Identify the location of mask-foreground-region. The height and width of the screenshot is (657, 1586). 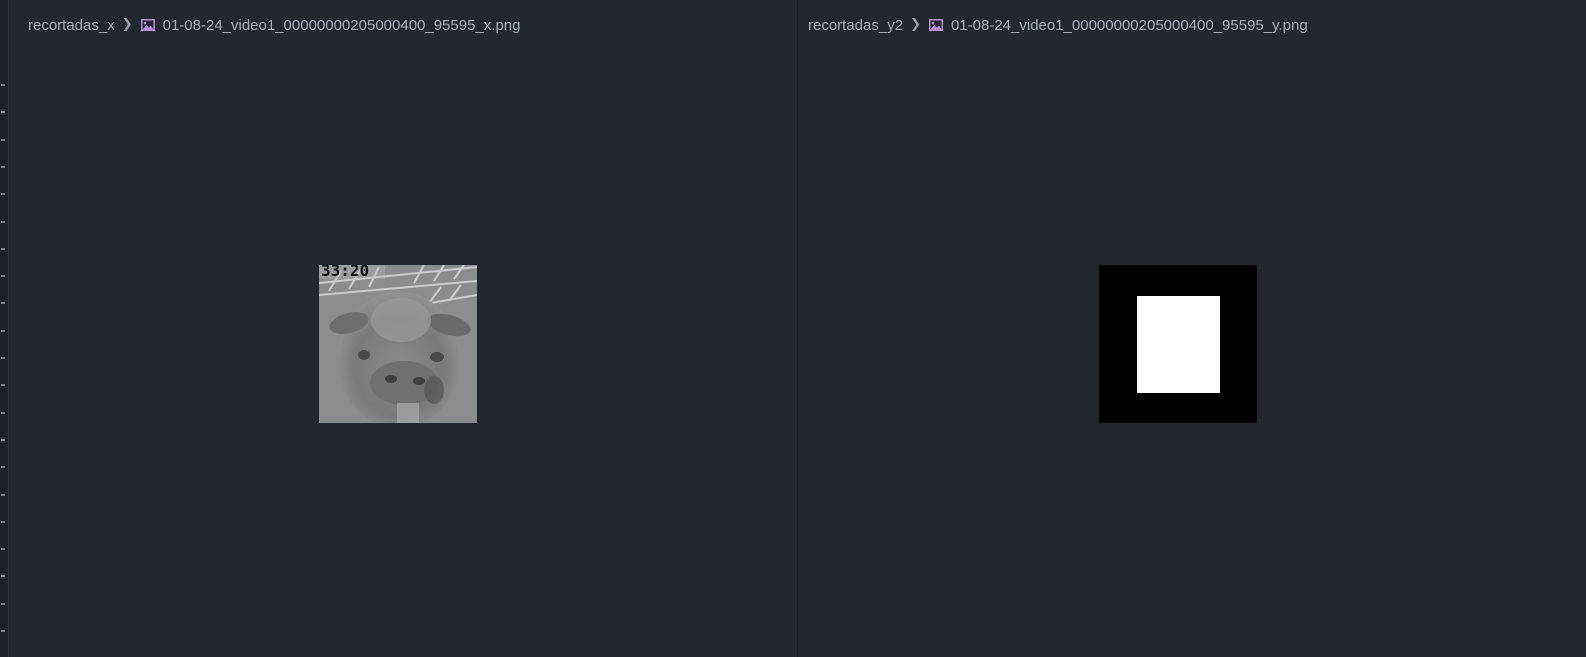
(1178, 344).